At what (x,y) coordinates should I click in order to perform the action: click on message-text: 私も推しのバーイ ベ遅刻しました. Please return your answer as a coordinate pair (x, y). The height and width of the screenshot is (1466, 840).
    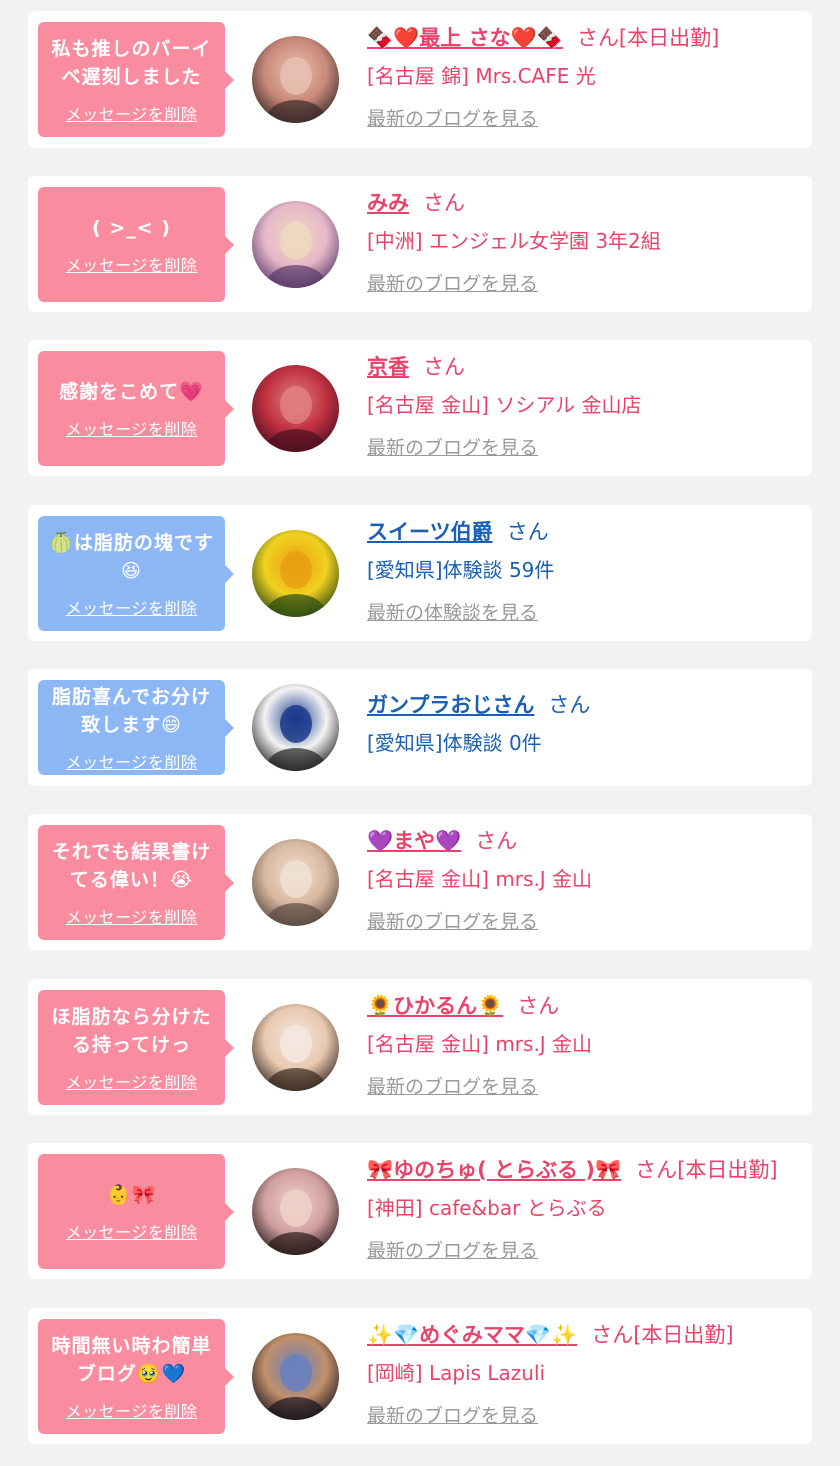
    Looking at the image, I should click on (131, 62).